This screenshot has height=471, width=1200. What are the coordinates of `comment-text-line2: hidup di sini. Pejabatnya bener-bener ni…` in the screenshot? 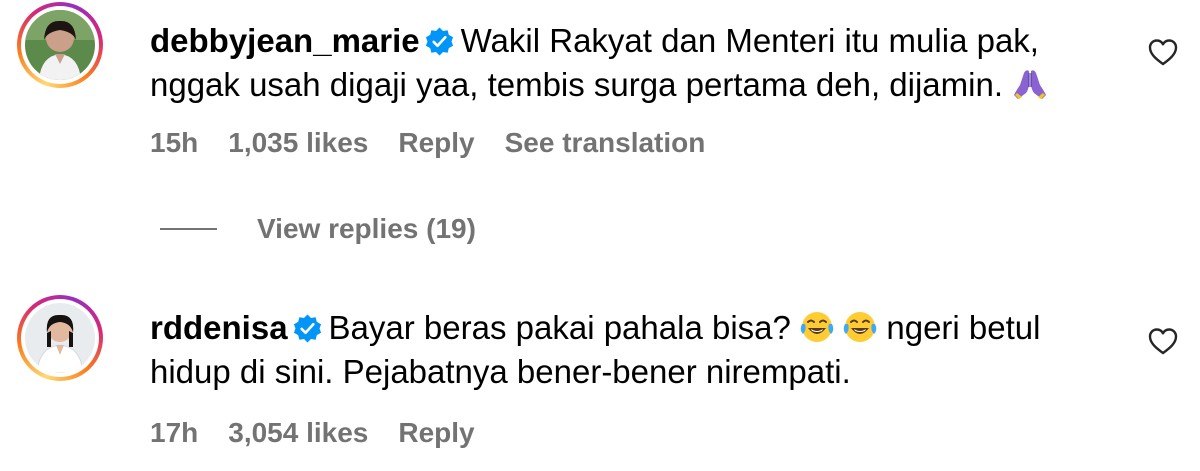 It's located at (500, 371).